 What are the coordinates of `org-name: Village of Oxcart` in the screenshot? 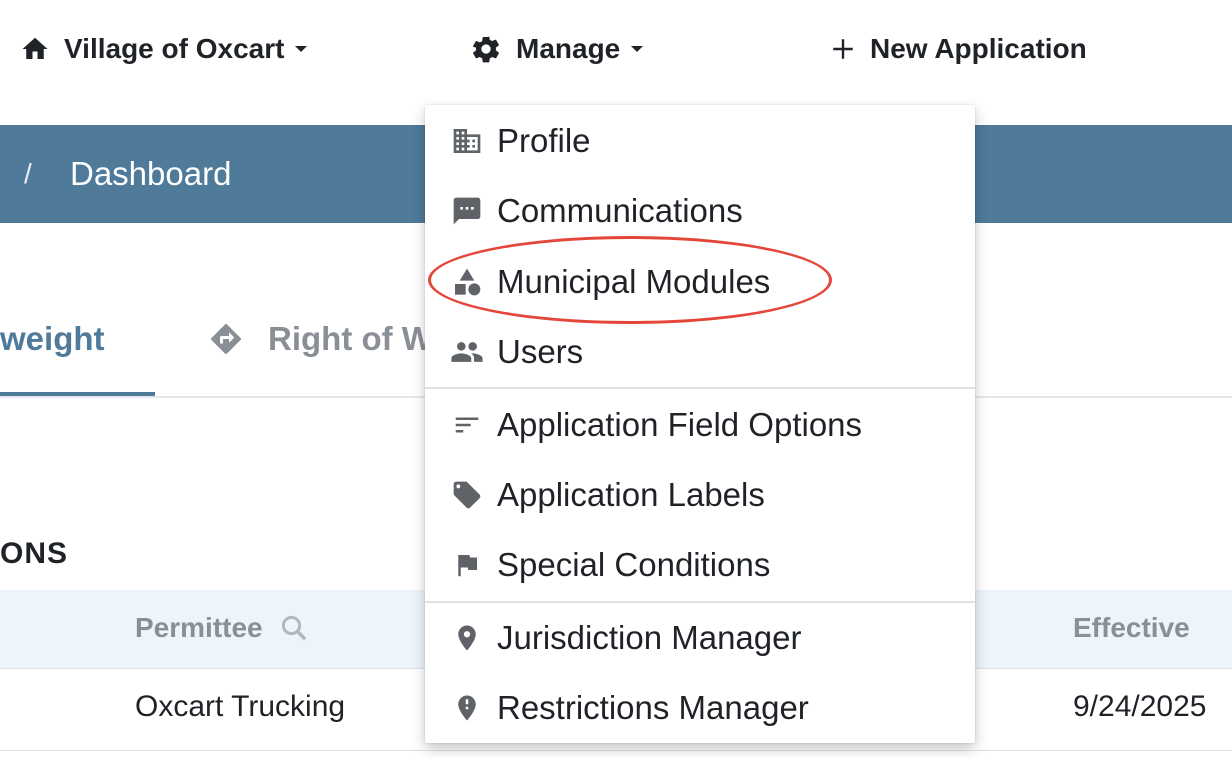 It's located at (174, 48).